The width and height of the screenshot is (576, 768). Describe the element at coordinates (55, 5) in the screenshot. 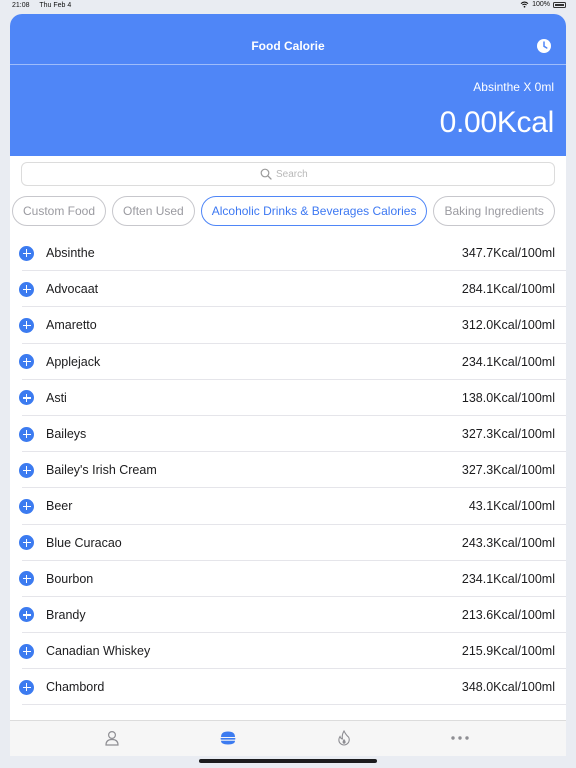

I see `status-date: Thu Feb 4` at that location.